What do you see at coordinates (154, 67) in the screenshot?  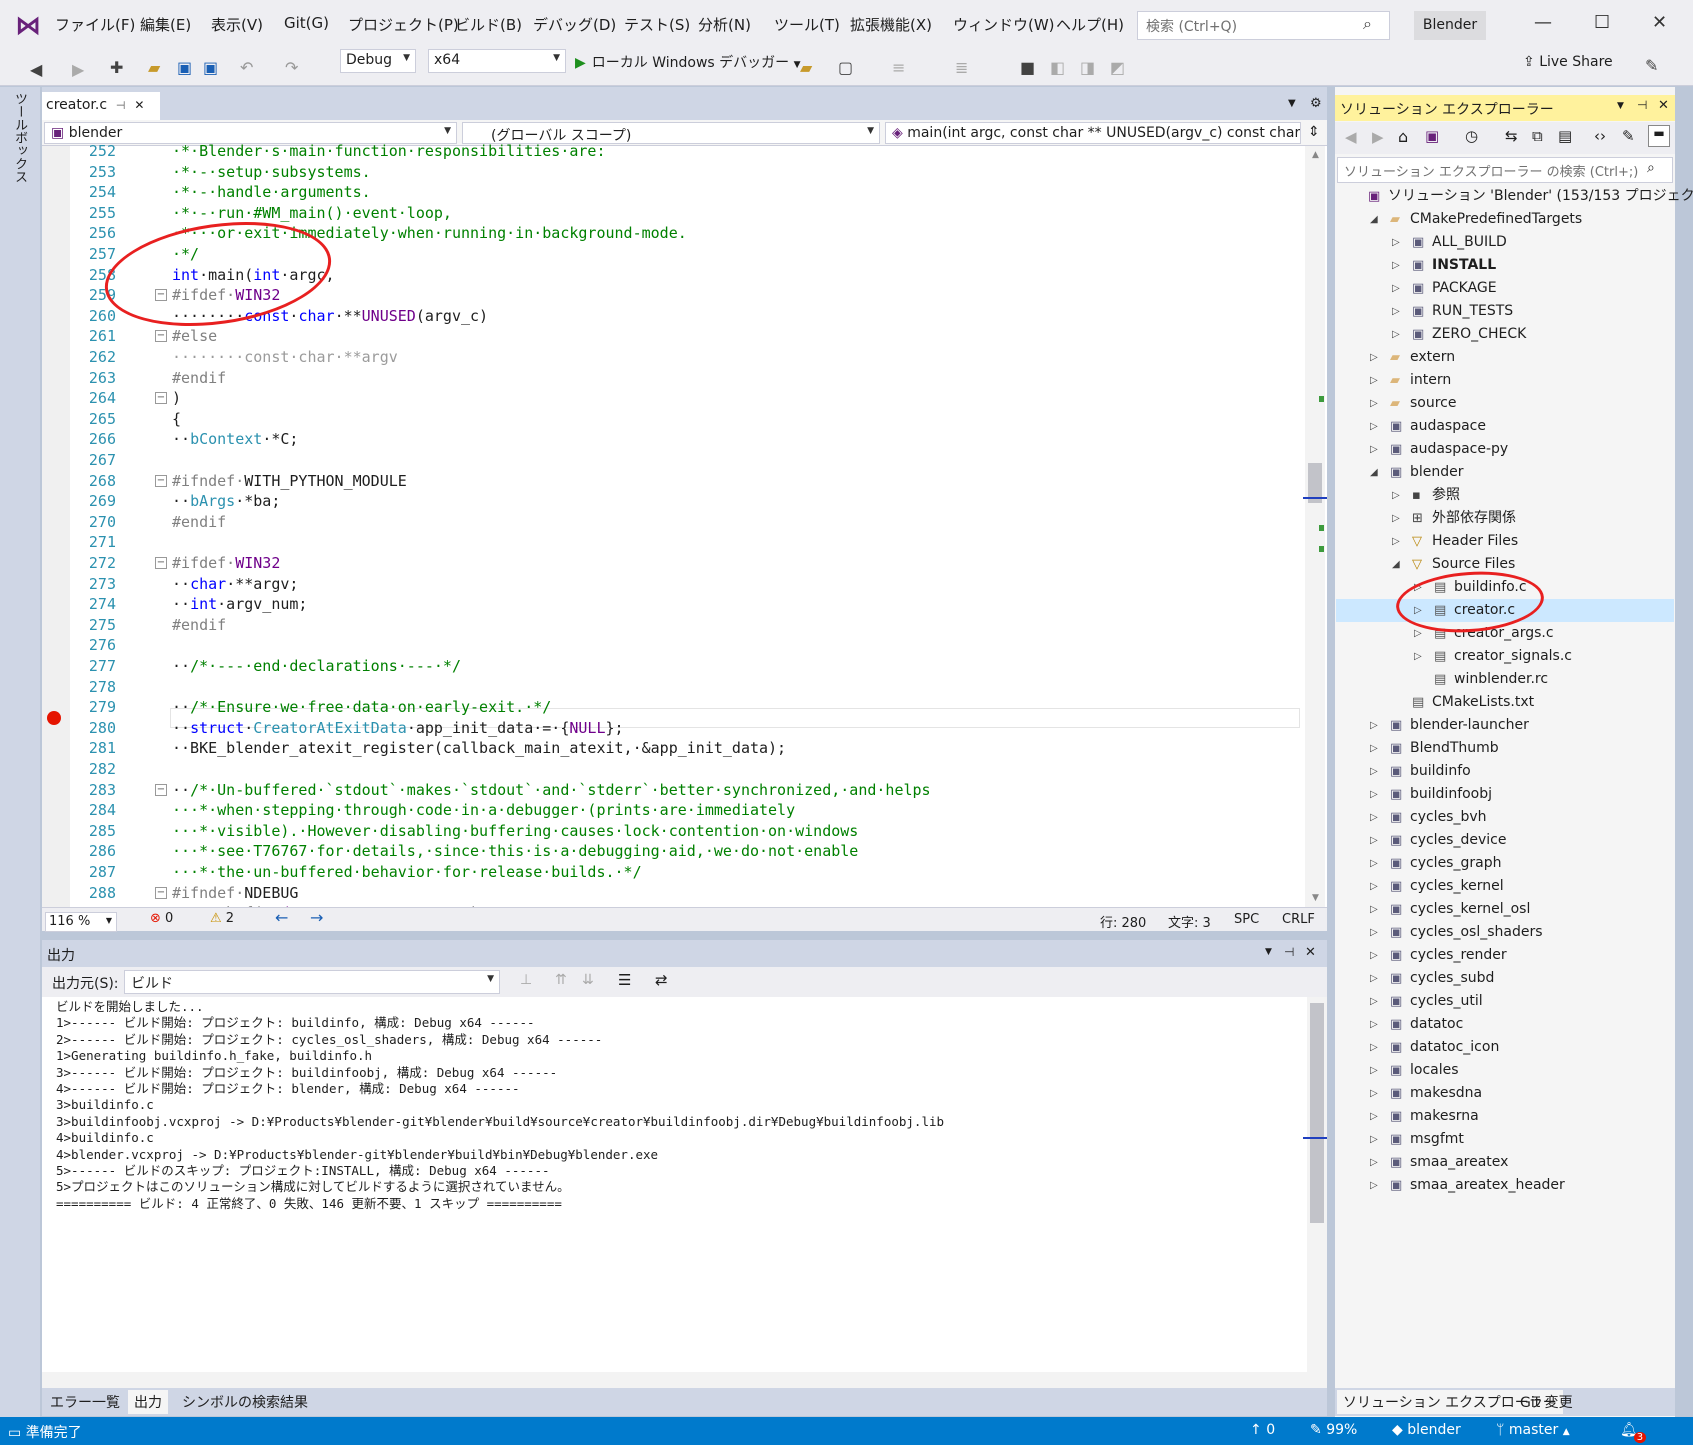 I see `open-folder-icon: ▰` at bounding box center [154, 67].